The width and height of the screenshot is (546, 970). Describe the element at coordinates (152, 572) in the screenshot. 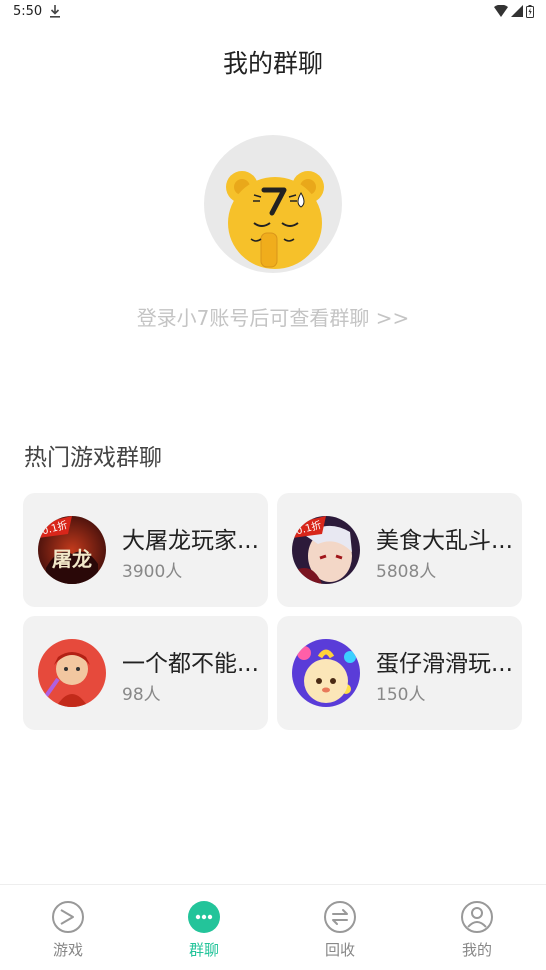

I see `group-member-count: 3900人` at that location.